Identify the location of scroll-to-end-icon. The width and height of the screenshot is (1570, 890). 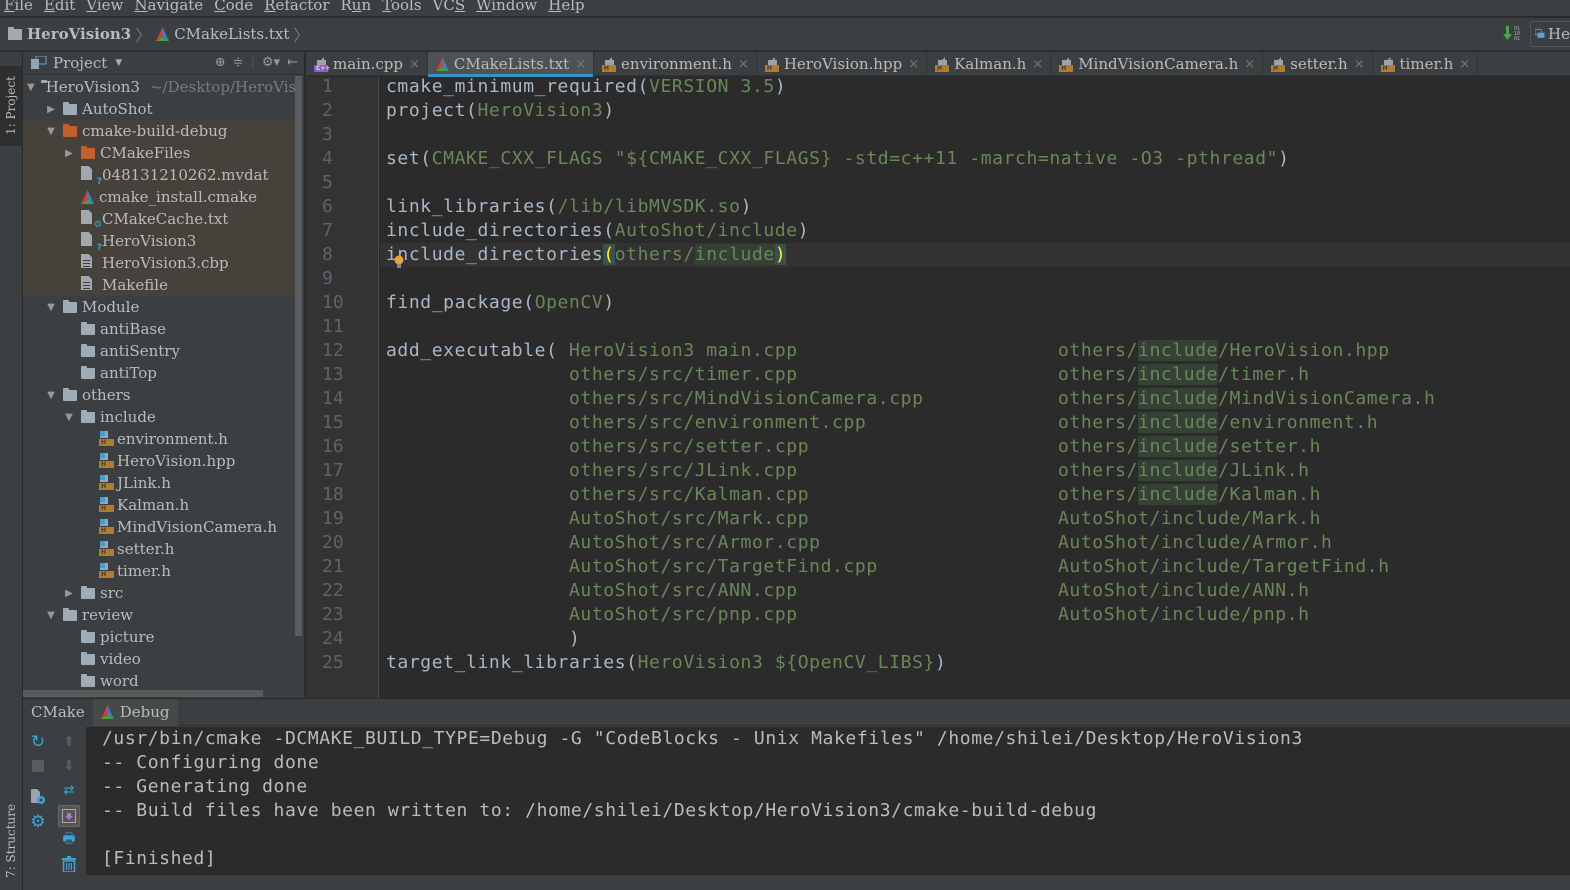
(69, 816).